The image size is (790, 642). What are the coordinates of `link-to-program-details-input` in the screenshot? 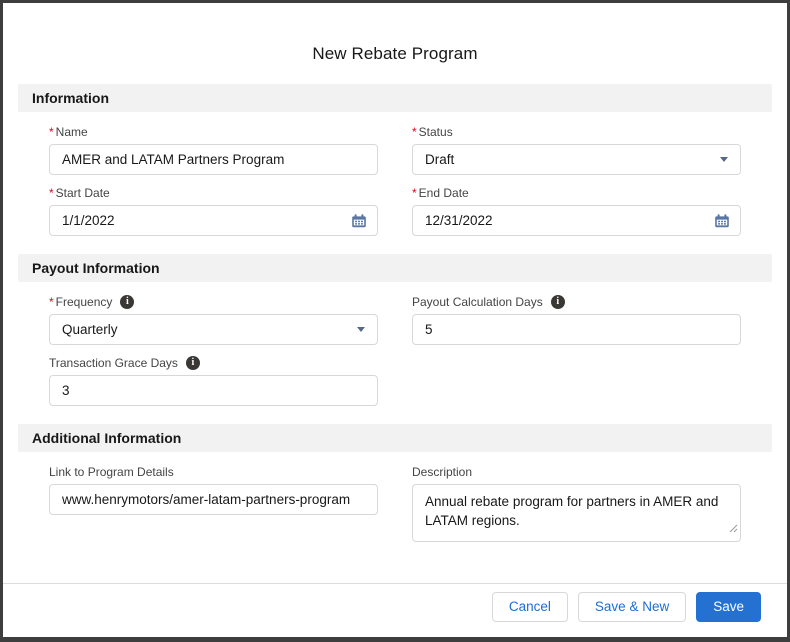 It's located at (213, 499).